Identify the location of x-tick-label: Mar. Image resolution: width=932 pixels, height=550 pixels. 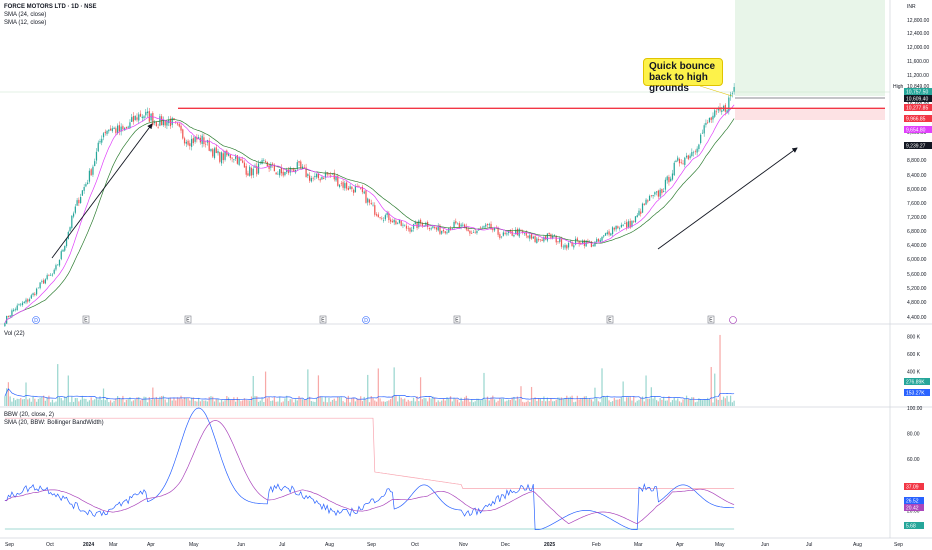
(638, 545).